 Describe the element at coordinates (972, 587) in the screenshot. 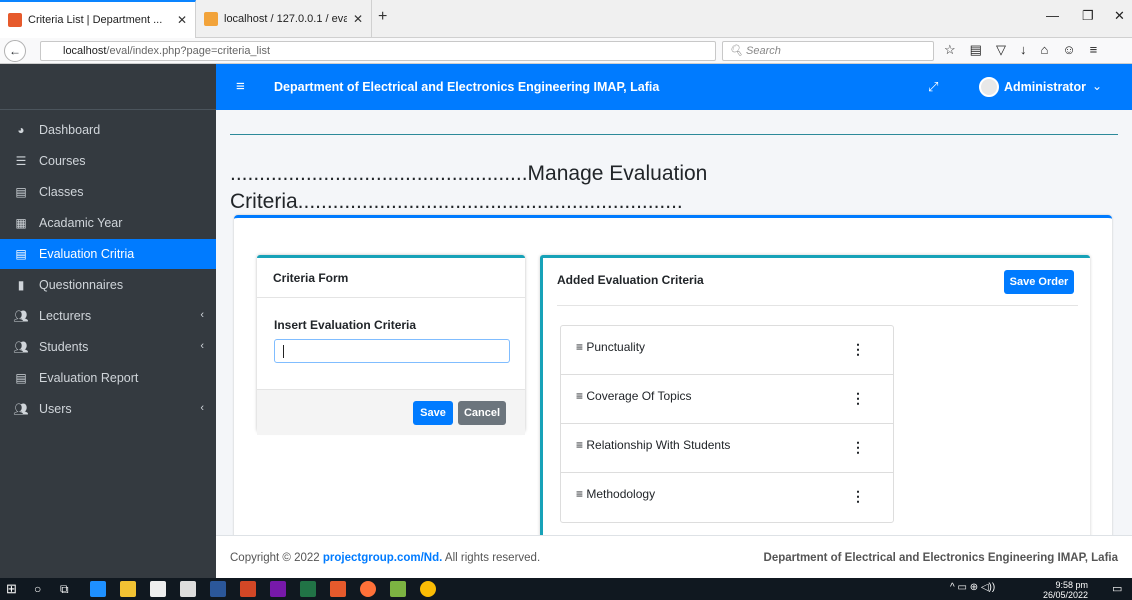

I see `system-tray-icon: ^ ▭ ⊕ ◁))` at that location.